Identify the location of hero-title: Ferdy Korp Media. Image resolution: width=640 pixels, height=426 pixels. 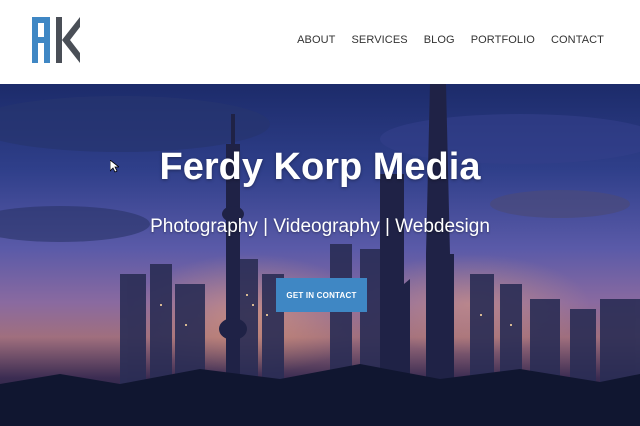
(320, 167).